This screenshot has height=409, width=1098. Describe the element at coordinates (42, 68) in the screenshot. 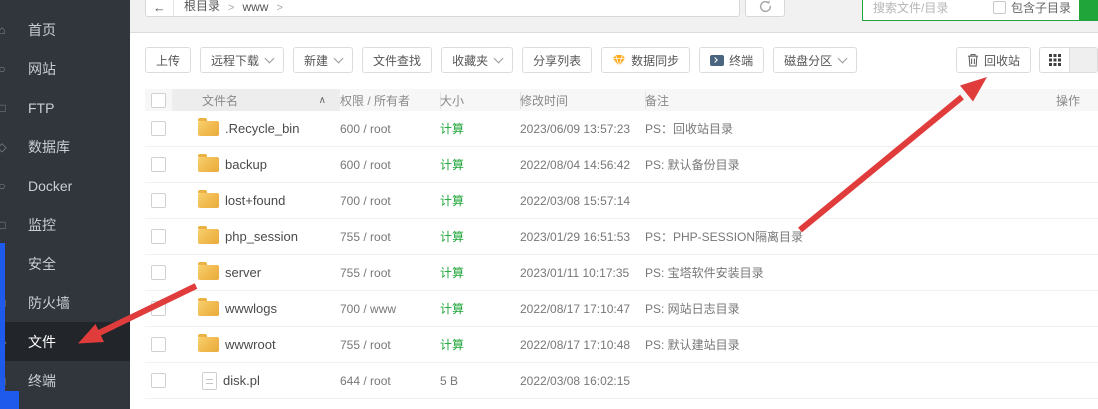

I see `sidebar-item-label: 网站` at that location.